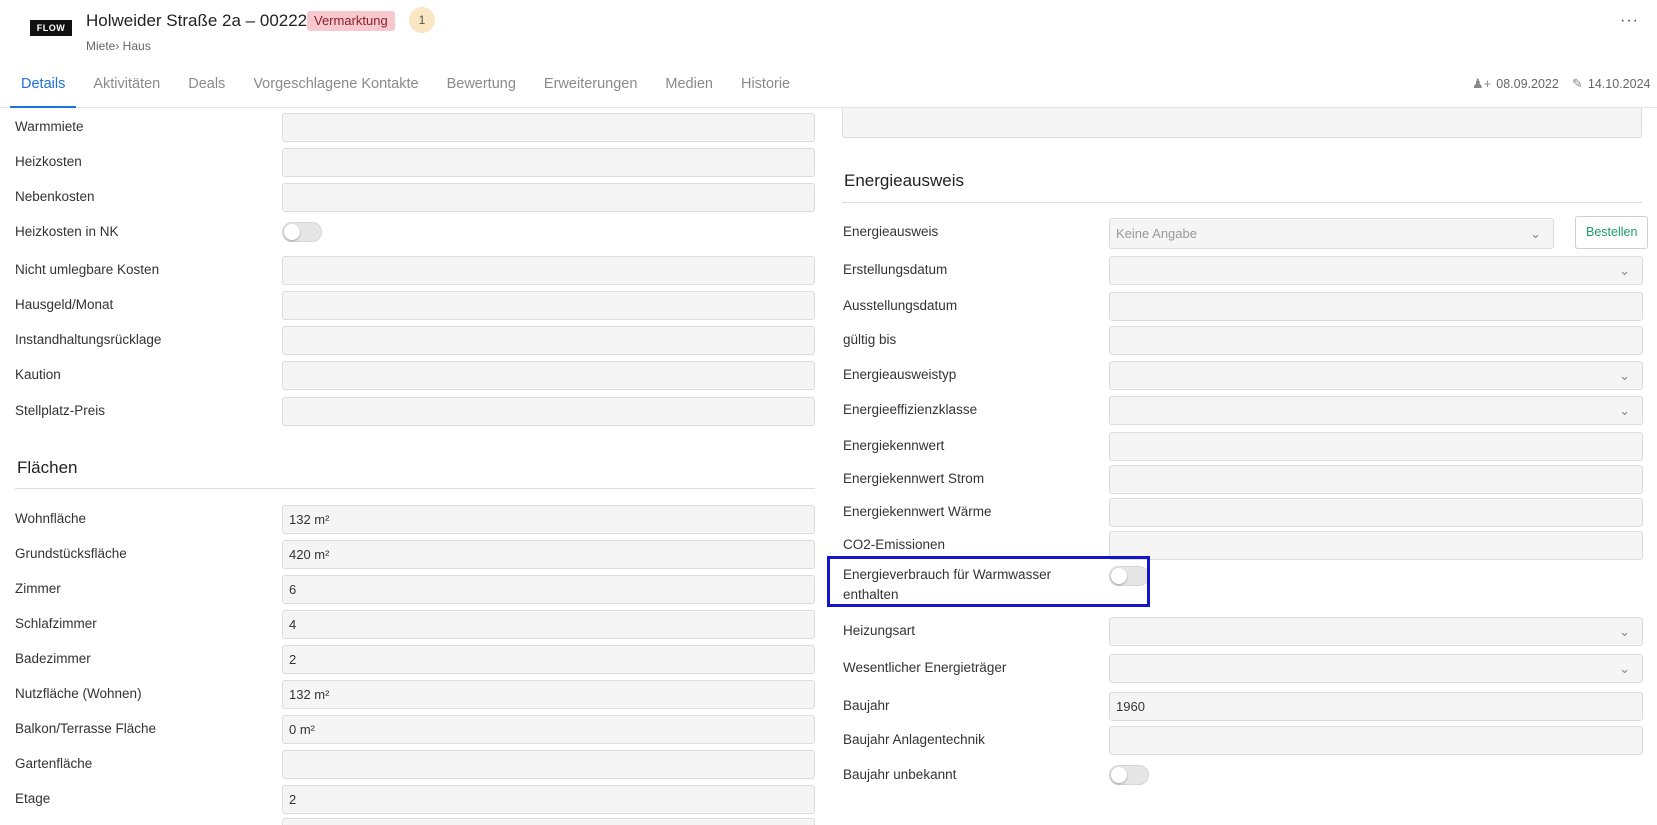 This screenshot has width=1657, height=825. What do you see at coordinates (591, 88) in the screenshot?
I see `tab-erweiterungen: Erweiterungen` at bounding box center [591, 88].